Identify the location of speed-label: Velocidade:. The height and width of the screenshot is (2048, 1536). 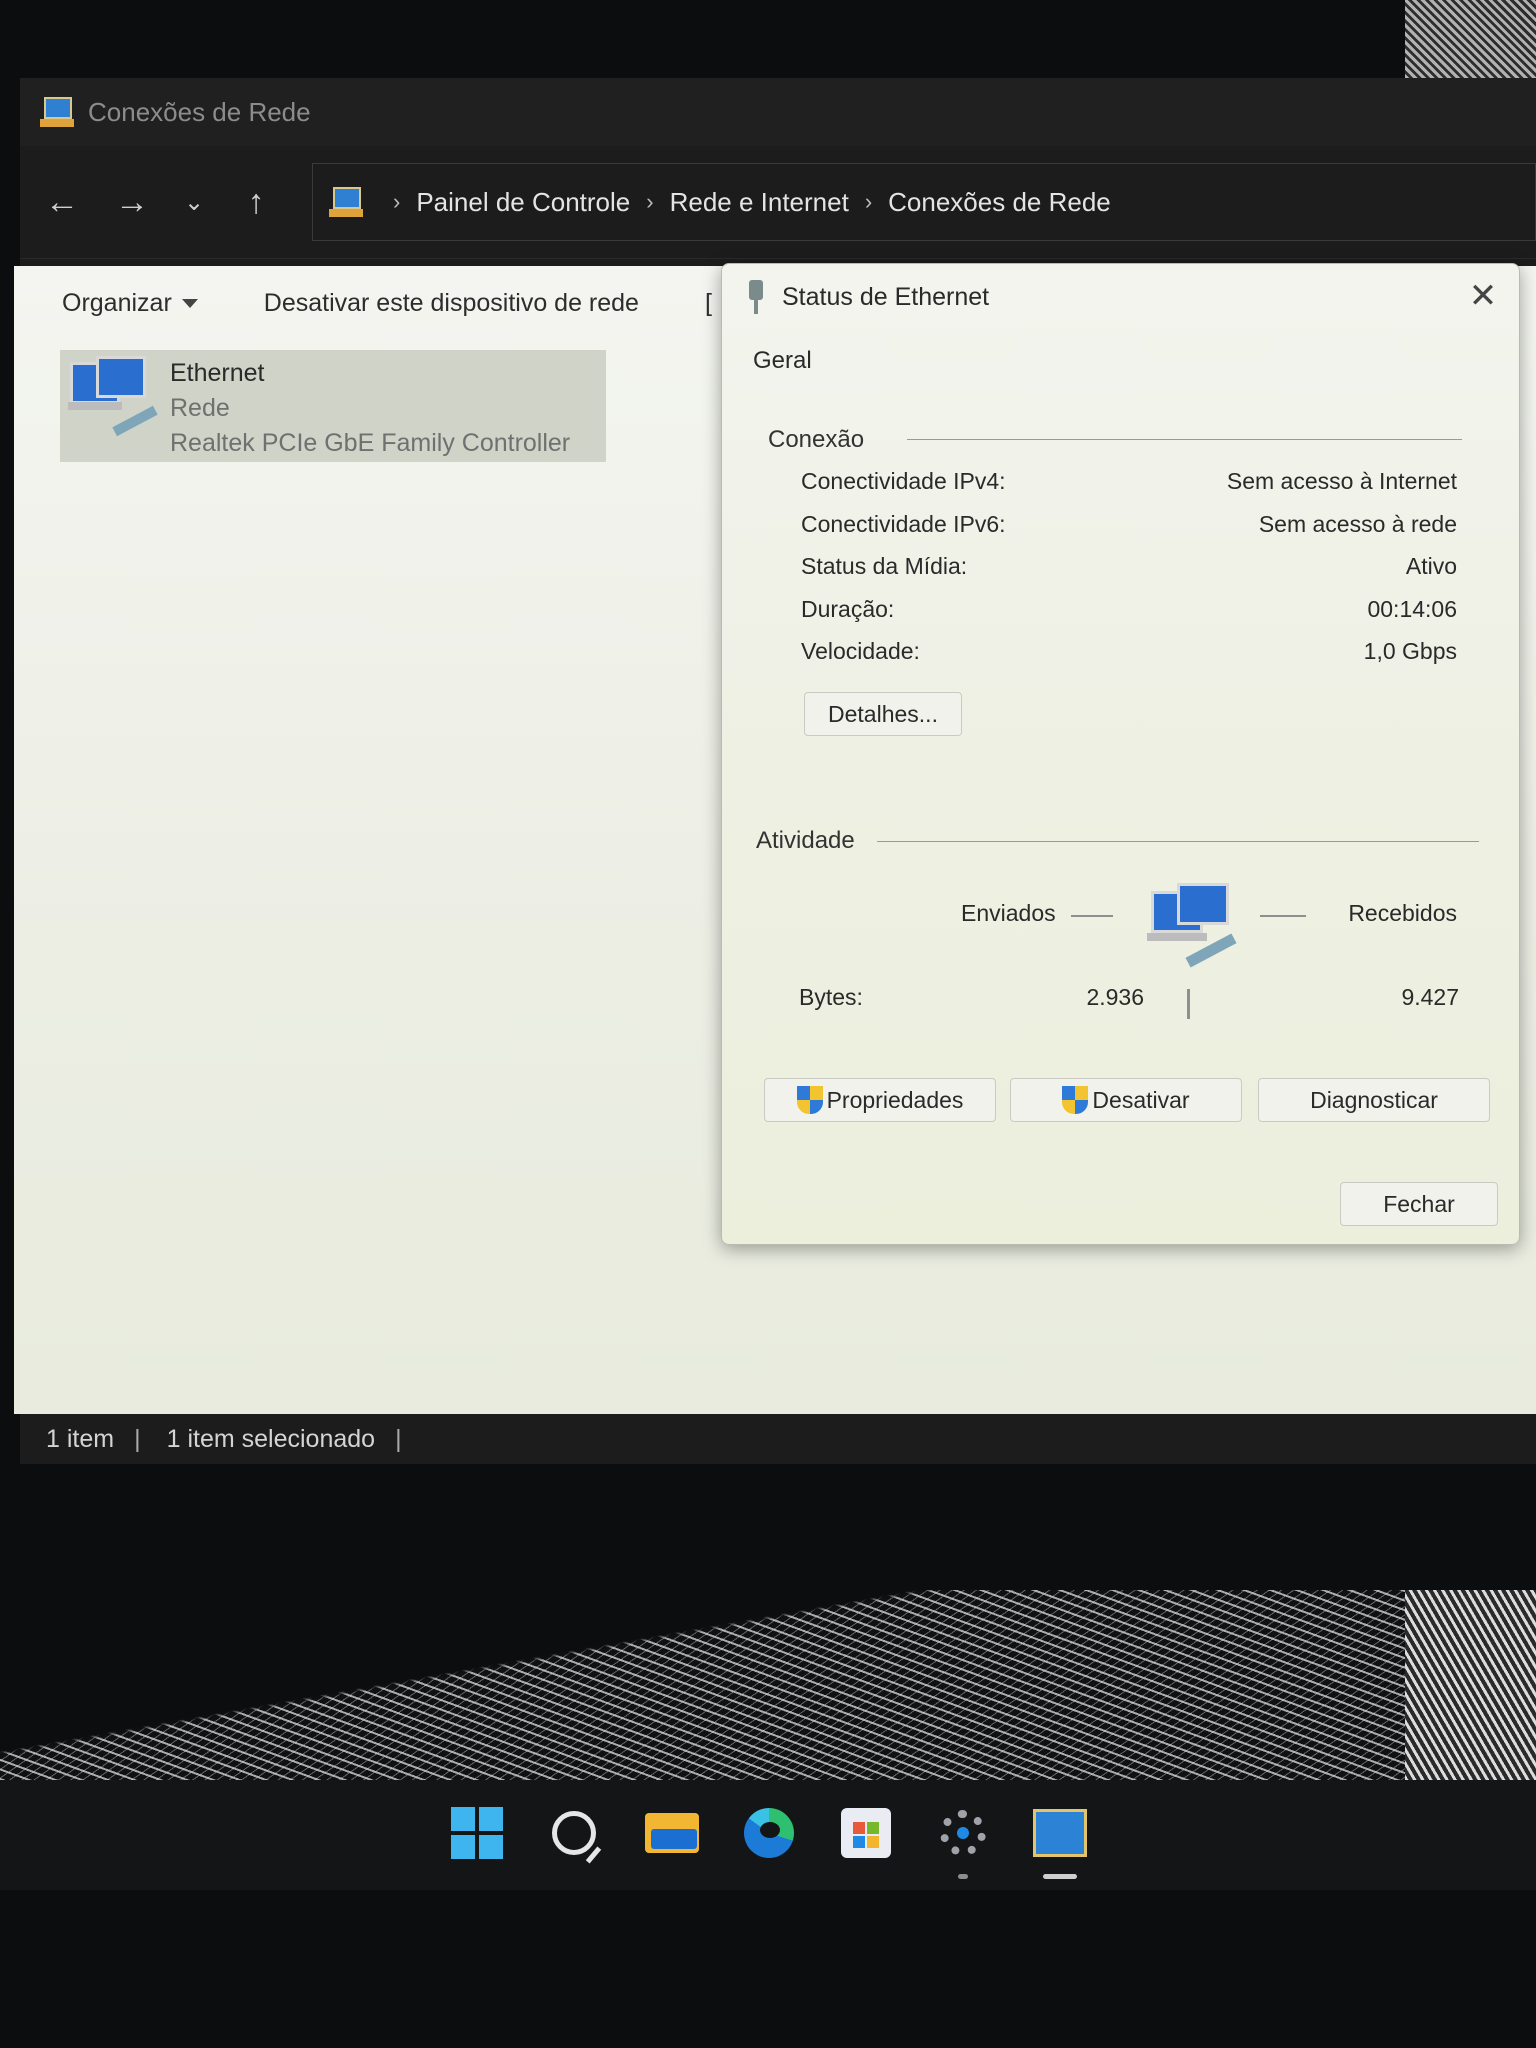
(860, 651).